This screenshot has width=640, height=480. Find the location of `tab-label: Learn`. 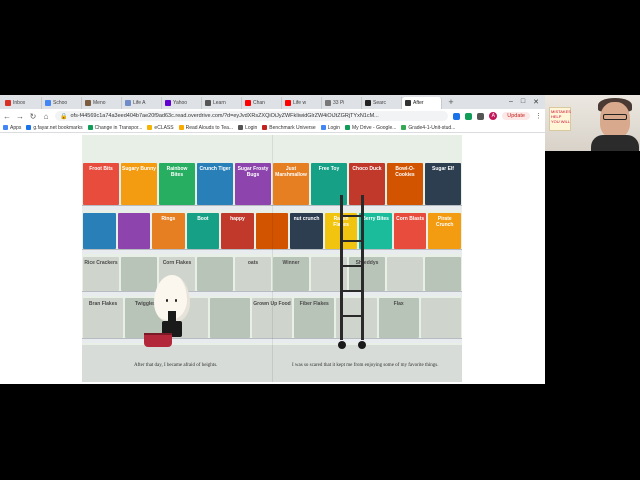

tab-label: Learn is located at coordinates (219, 103).